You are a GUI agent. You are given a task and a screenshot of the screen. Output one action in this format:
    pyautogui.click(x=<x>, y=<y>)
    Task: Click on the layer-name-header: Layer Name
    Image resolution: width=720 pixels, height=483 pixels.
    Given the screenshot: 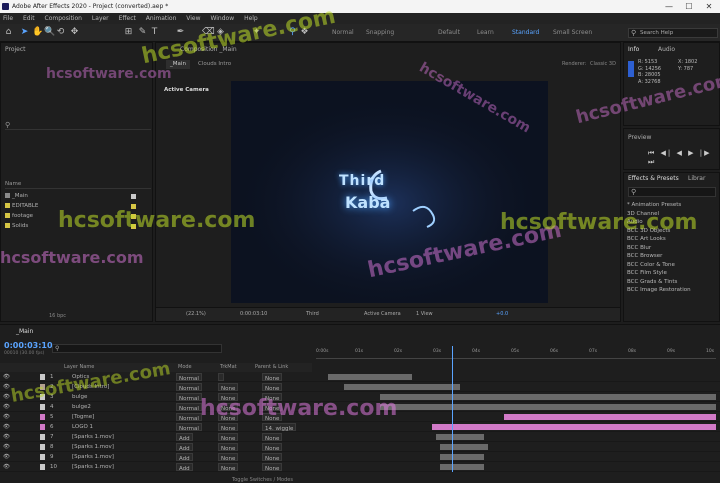 What is the action you would take?
    pyautogui.click(x=79, y=367)
    